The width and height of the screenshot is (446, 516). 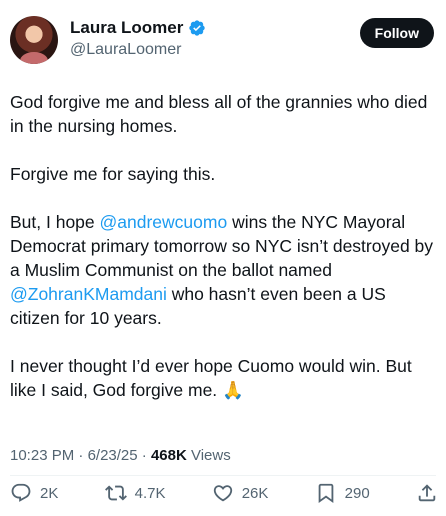 What do you see at coordinates (21, 492) in the screenshot?
I see `reply-bubble-icon` at bounding box center [21, 492].